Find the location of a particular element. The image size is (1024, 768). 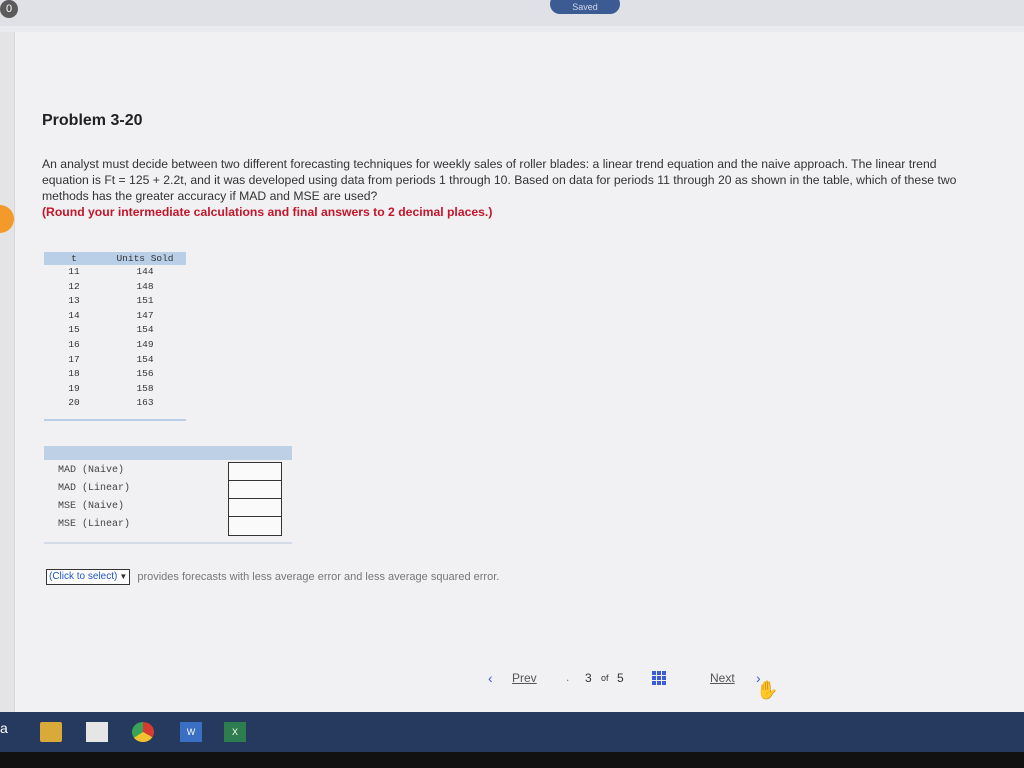

table-header: t Units Sold is located at coordinates (115, 258).